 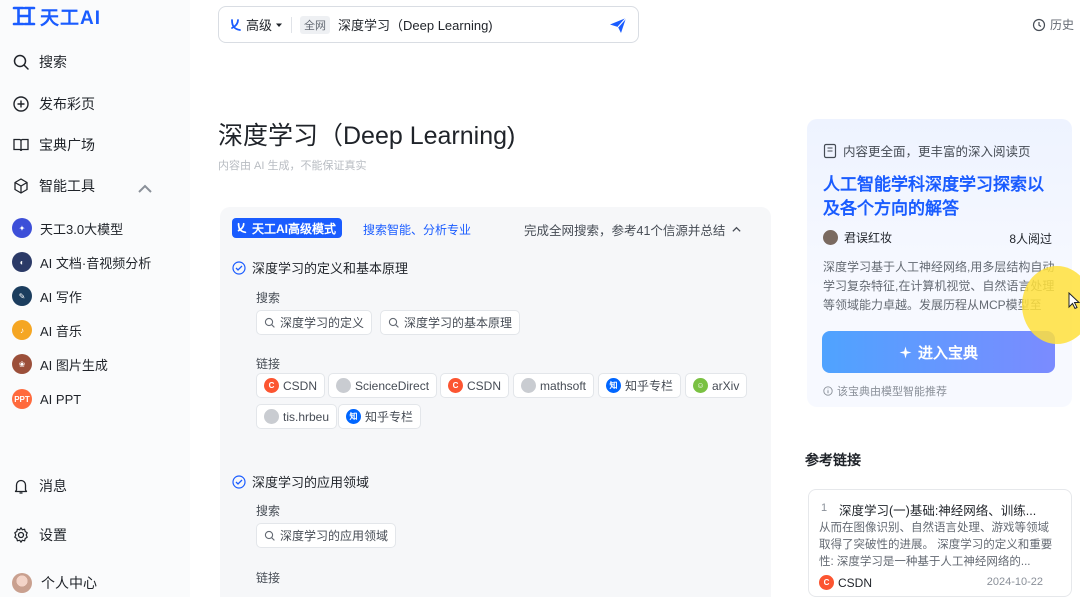 I want to click on divider, so click(x=292, y=24).